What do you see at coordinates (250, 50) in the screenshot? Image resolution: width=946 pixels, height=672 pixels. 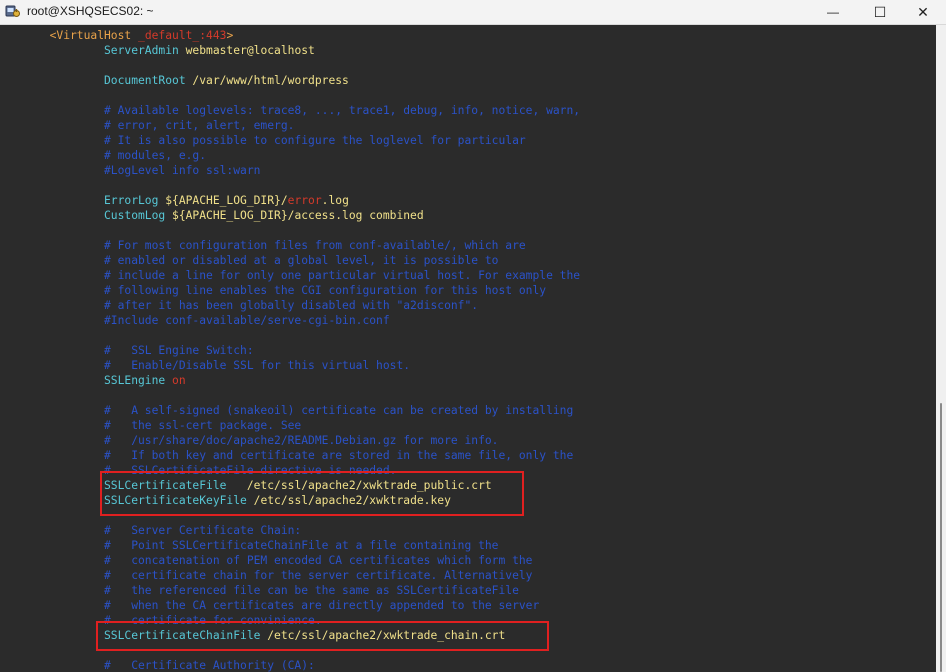 I see `config-token: webmaster@localhost` at bounding box center [250, 50].